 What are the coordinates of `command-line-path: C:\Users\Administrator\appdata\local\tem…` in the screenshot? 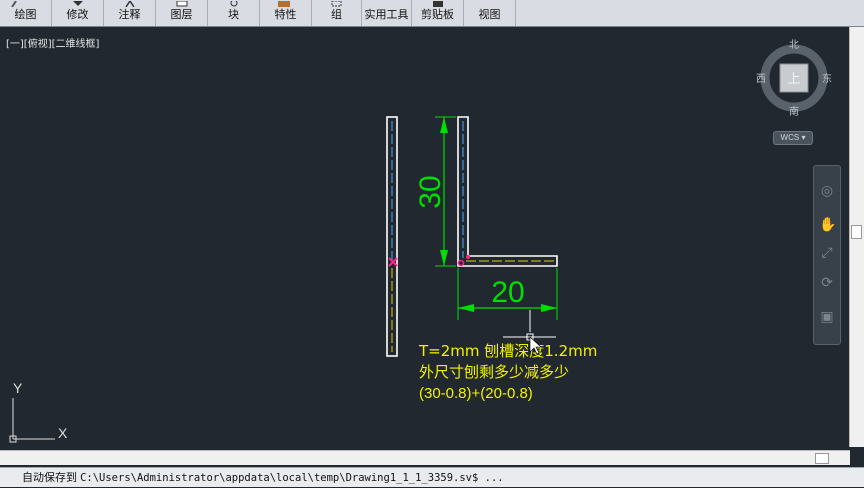 It's located at (292, 478).